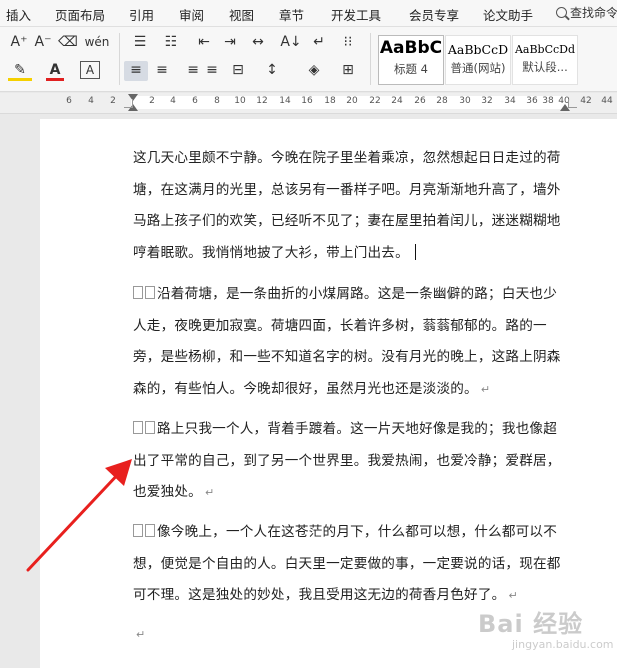 This screenshot has width=617, height=668. What do you see at coordinates (258, 43) in the screenshot?
I see `text-direction-button: ↔` at bounding box center [258, 43].